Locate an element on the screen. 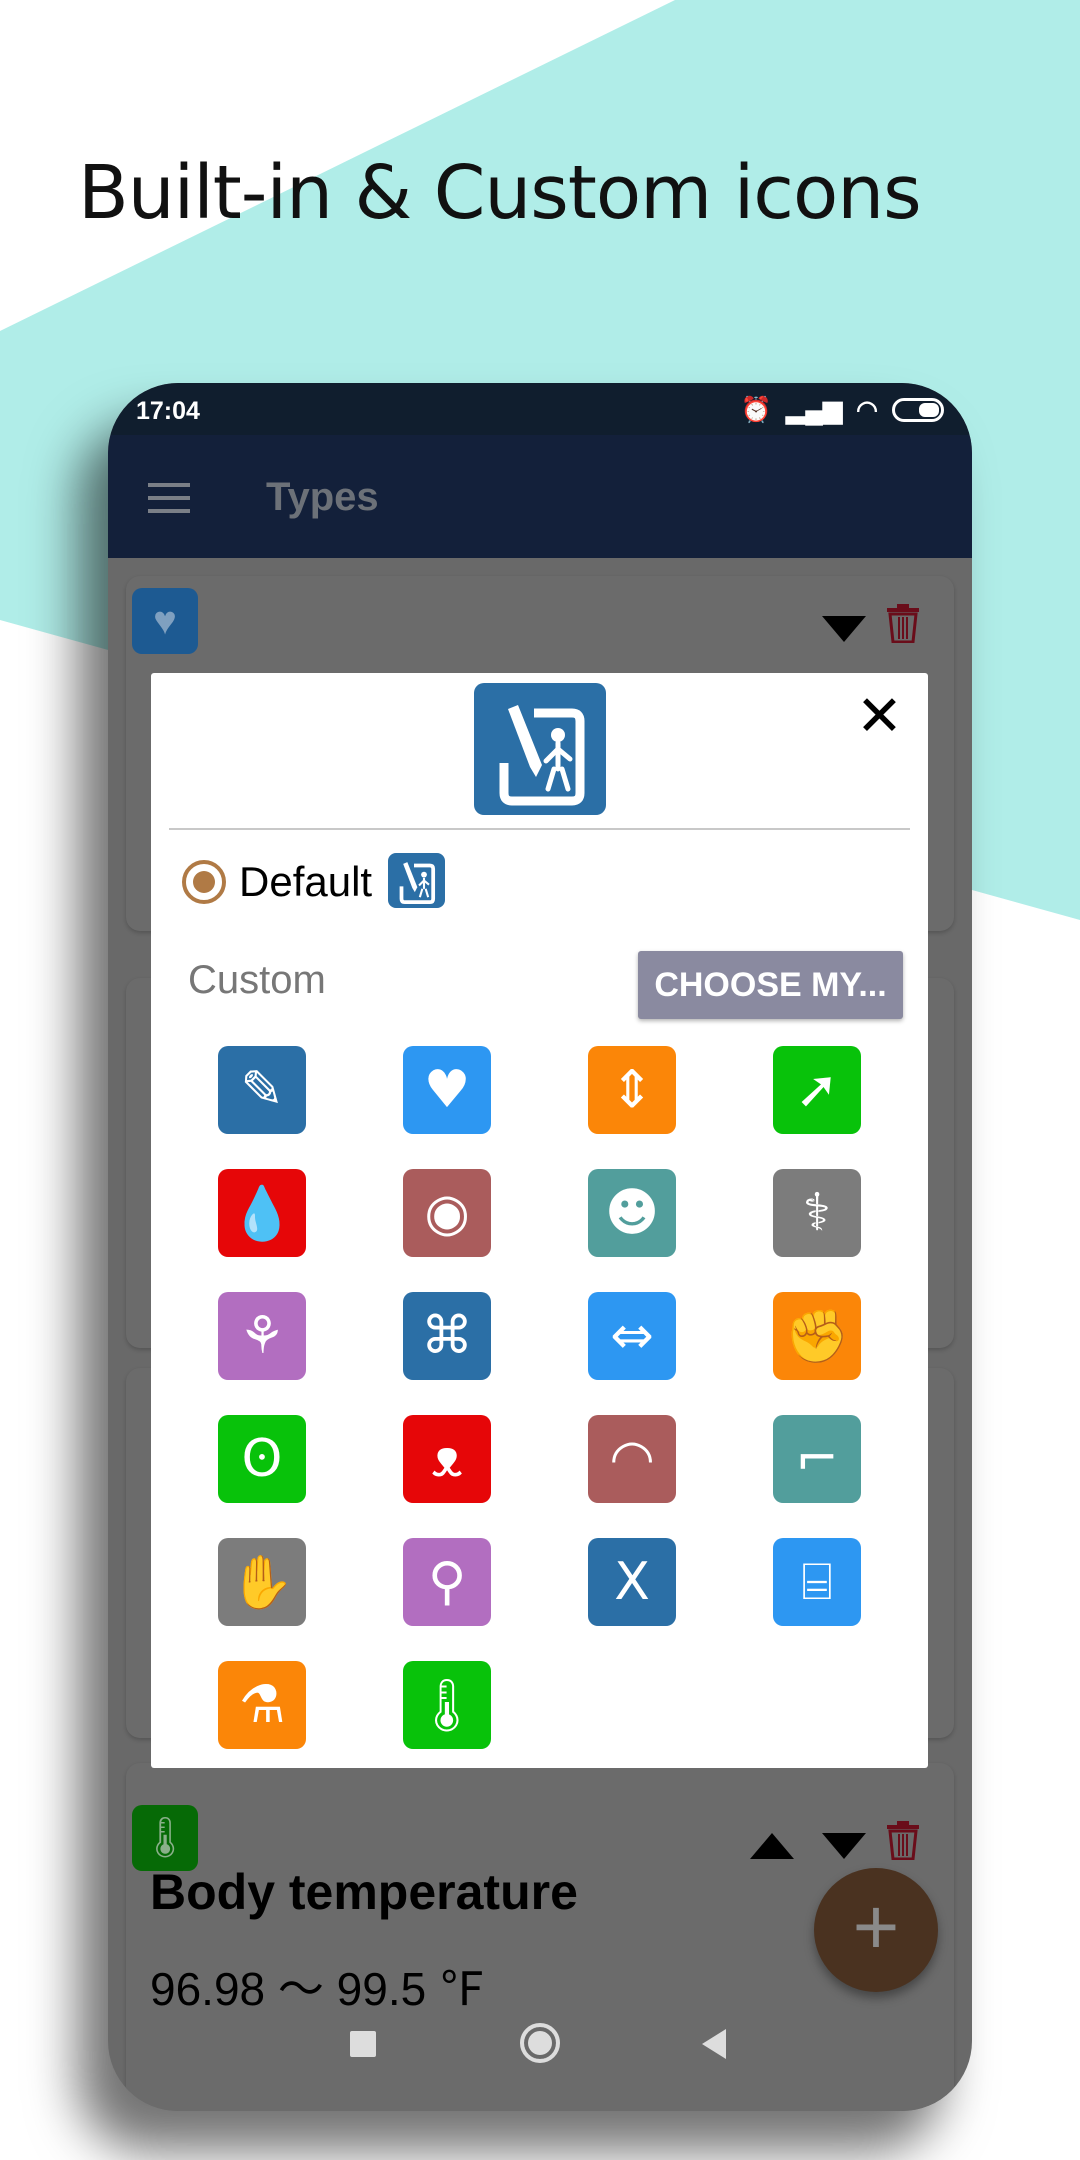  default-radio is located at coordinates (204, 882).